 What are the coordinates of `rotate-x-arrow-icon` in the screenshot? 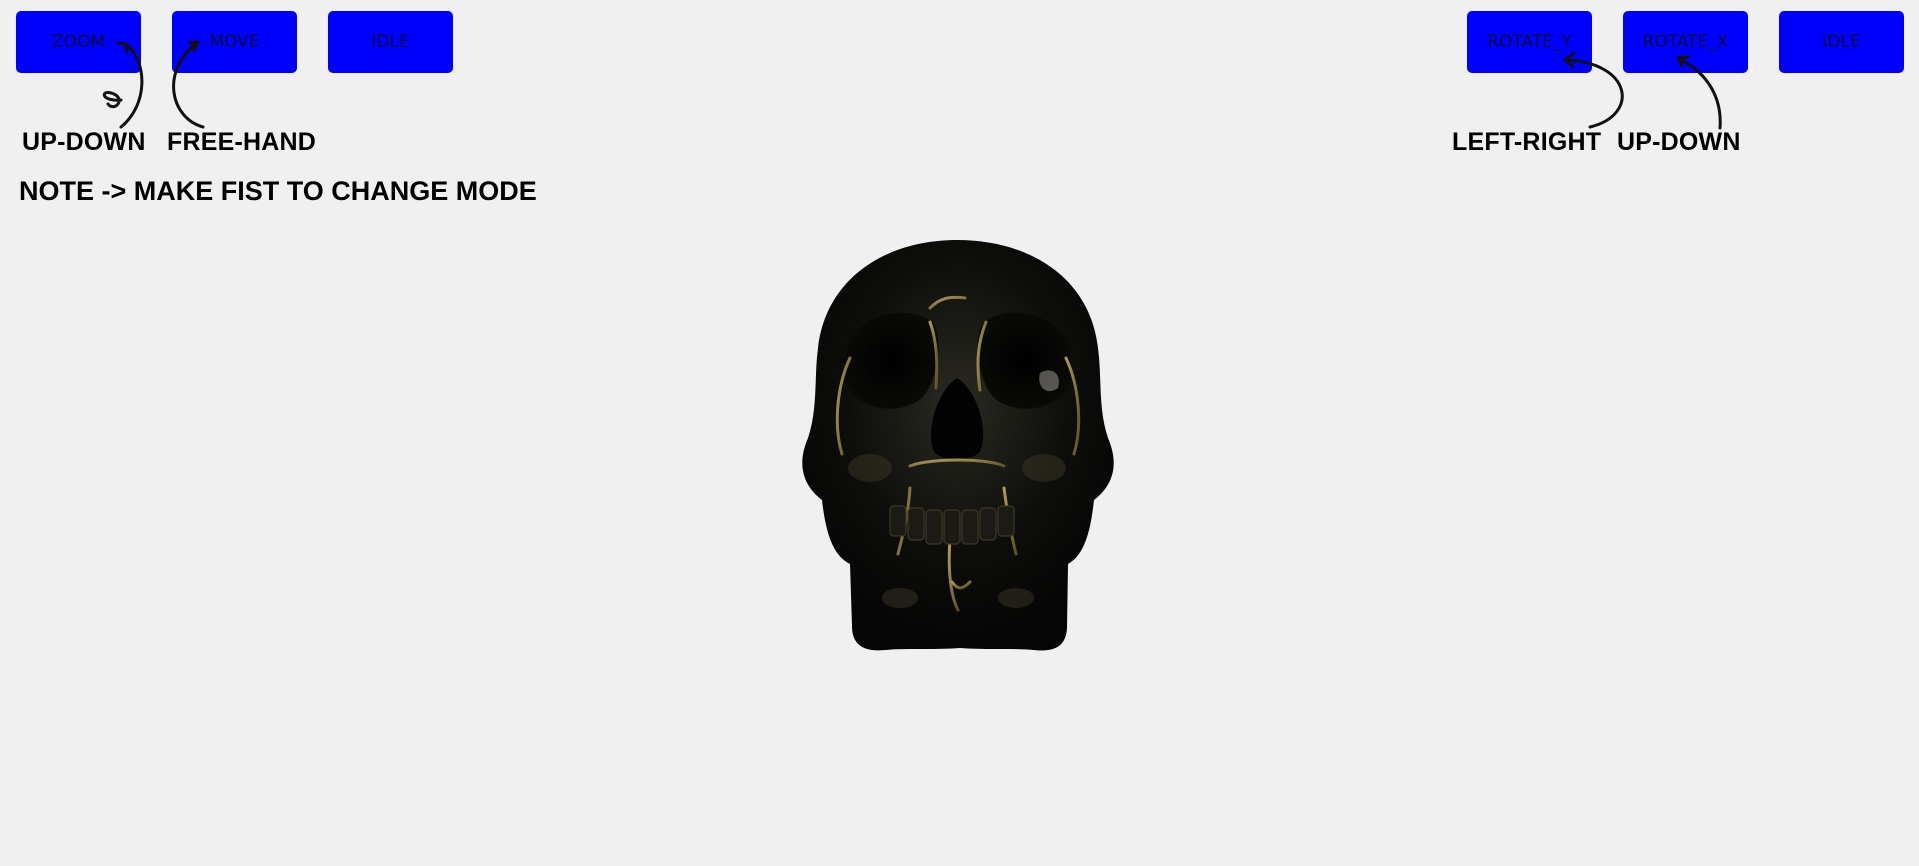 It's located at (1699, 93).